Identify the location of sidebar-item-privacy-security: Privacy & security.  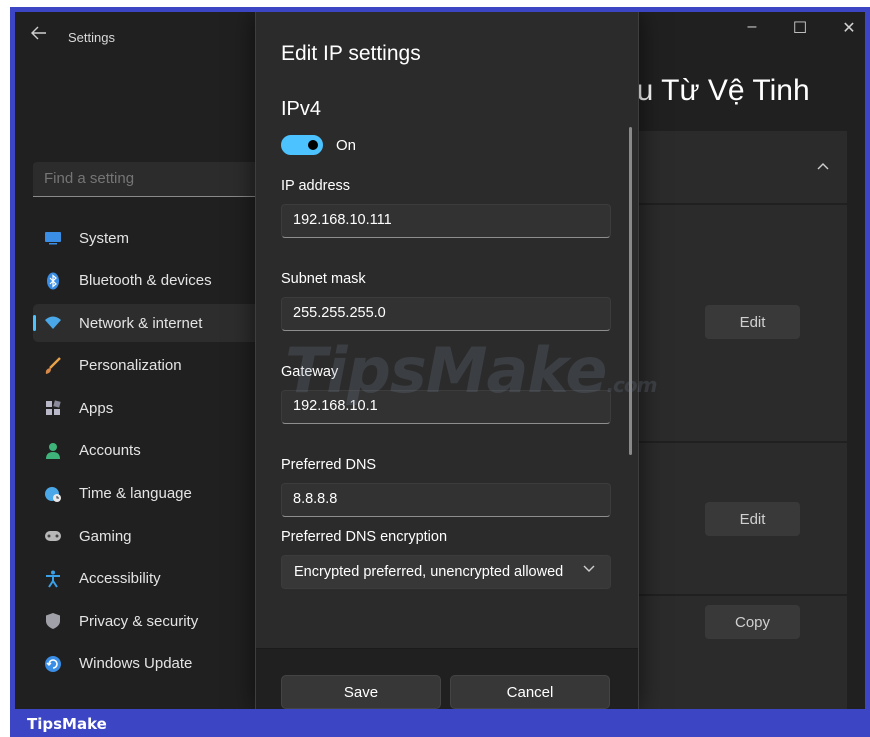
(153, 621).